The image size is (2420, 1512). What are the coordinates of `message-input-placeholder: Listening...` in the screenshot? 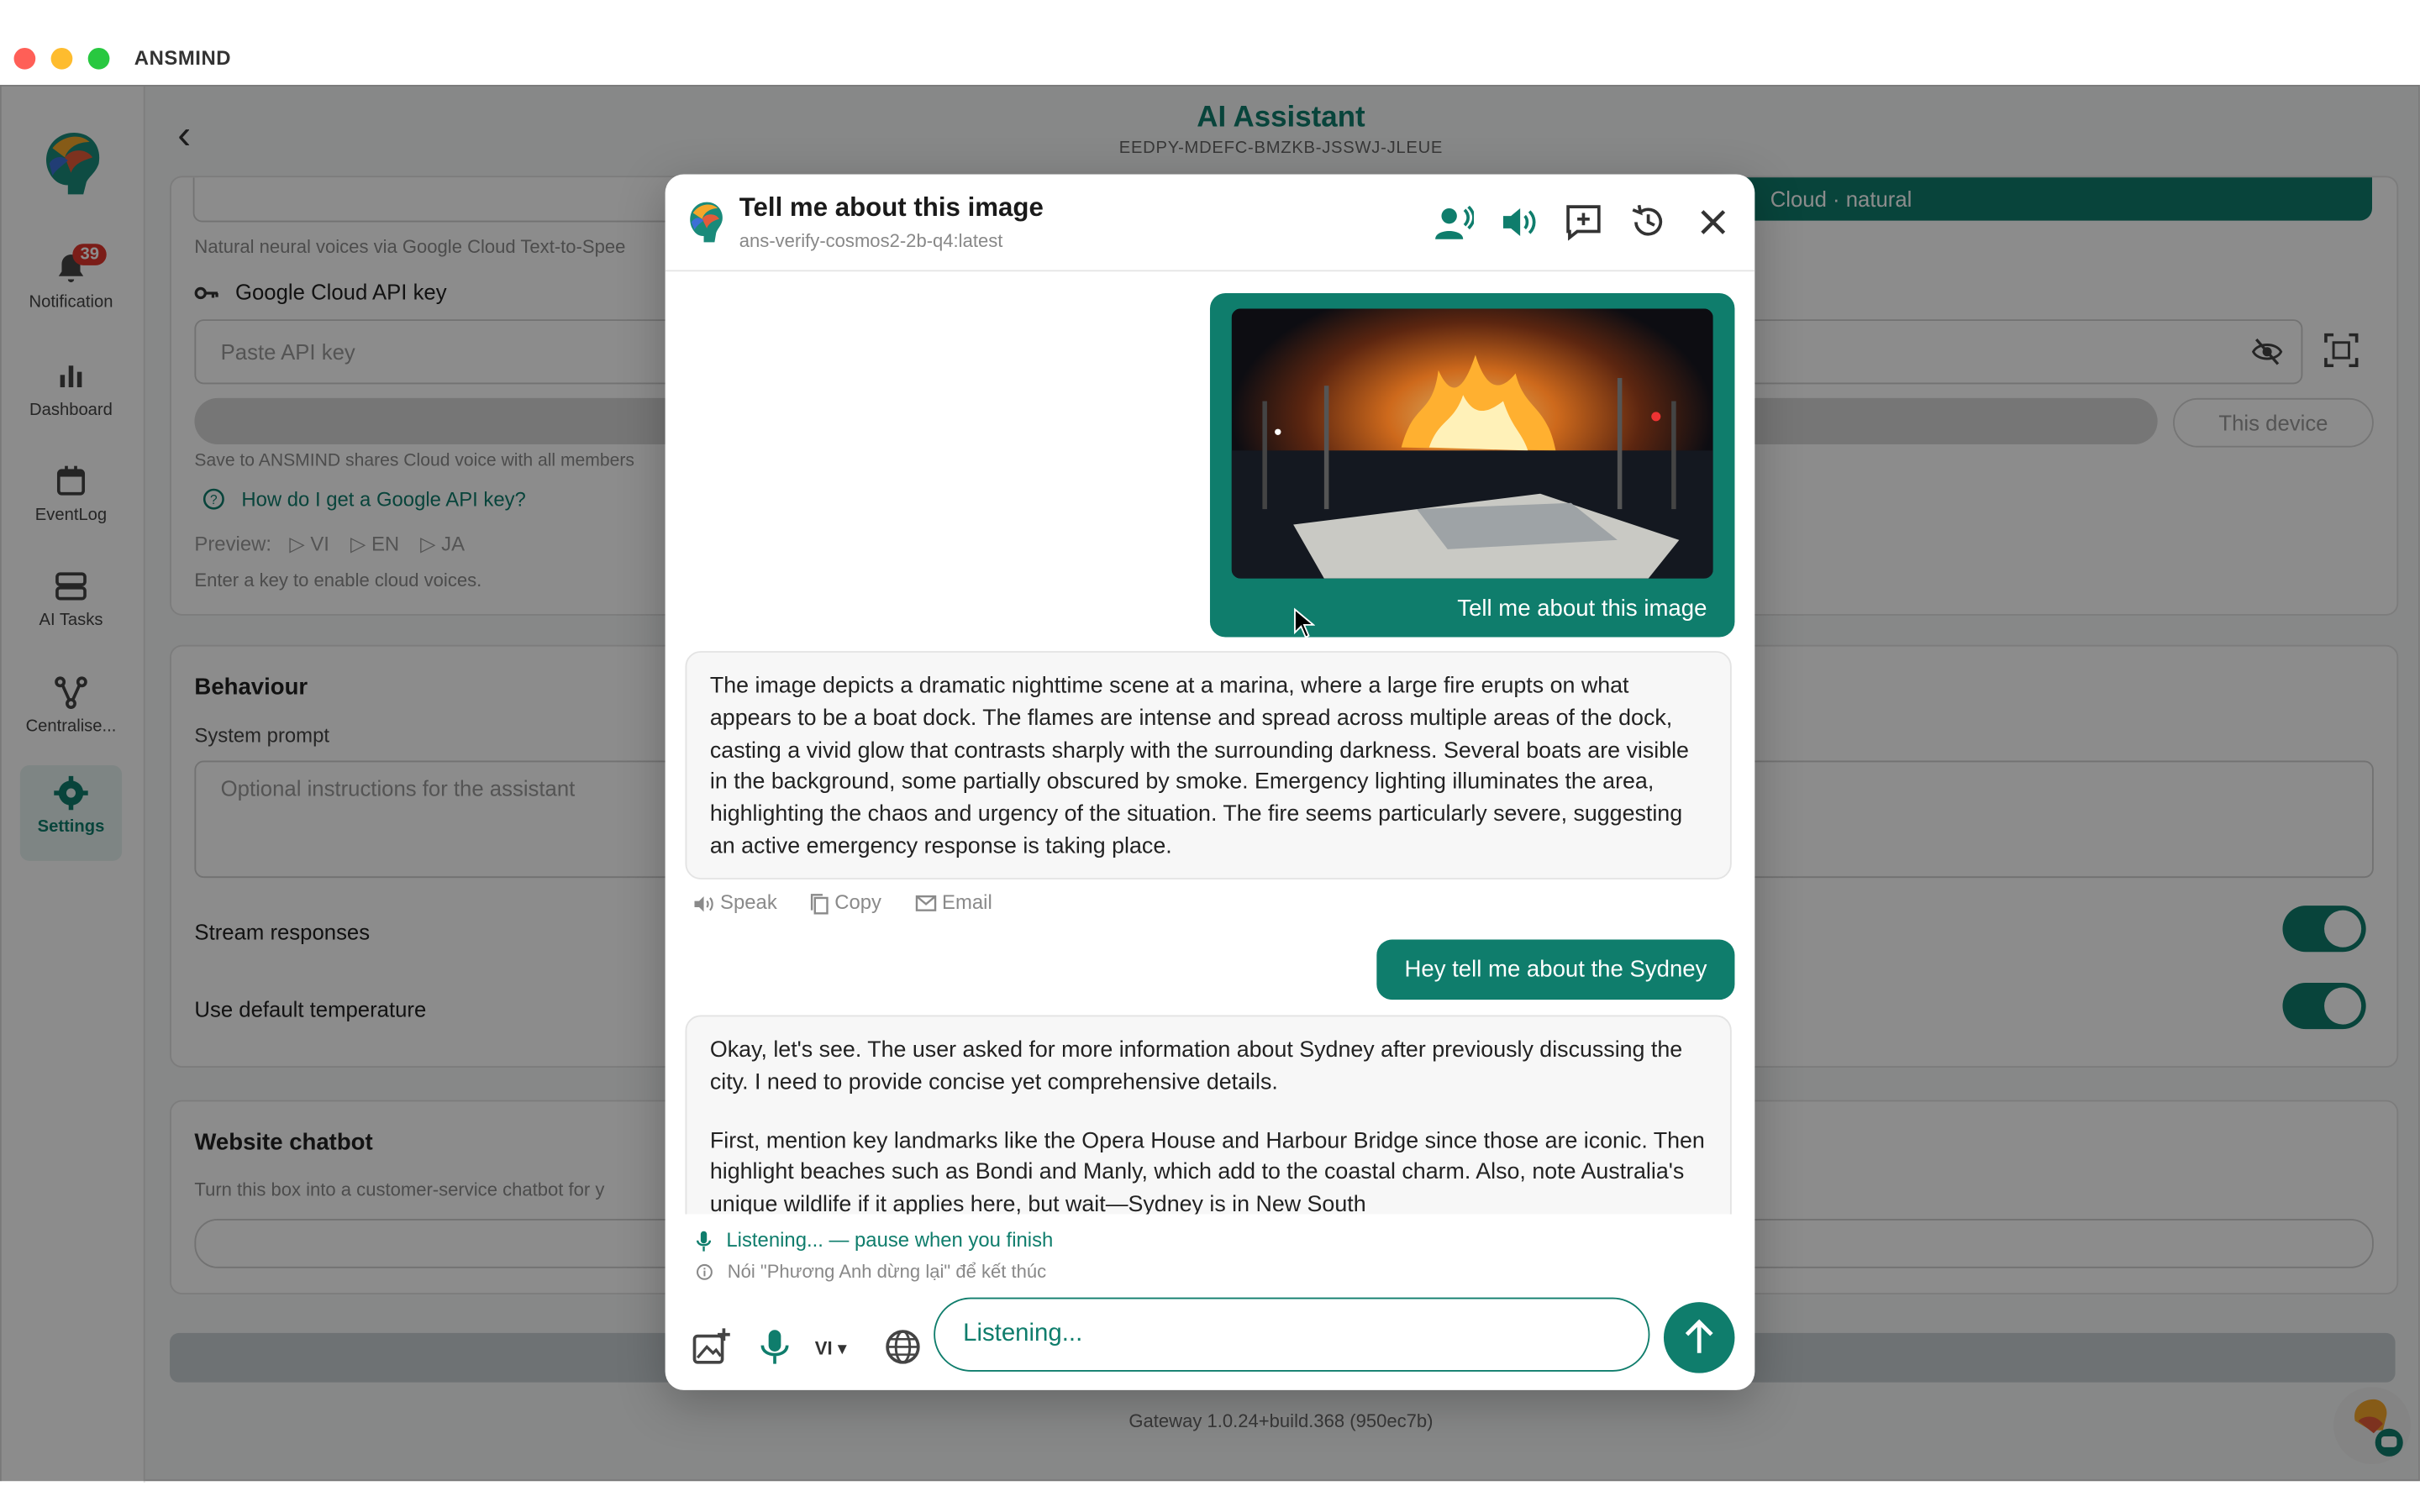 It's located at (1023, 1333).